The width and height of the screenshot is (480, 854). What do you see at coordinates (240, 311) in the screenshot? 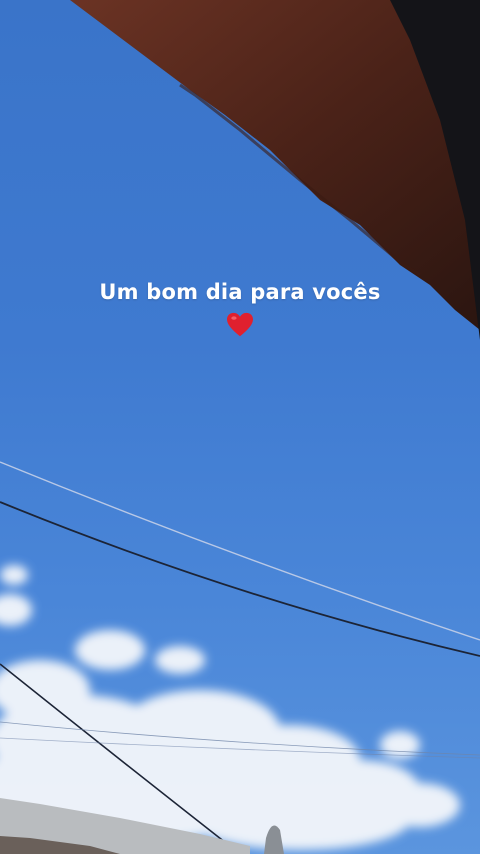
I see `story-caption: Um bom dia para vocês` at bounding box center [240, 311].